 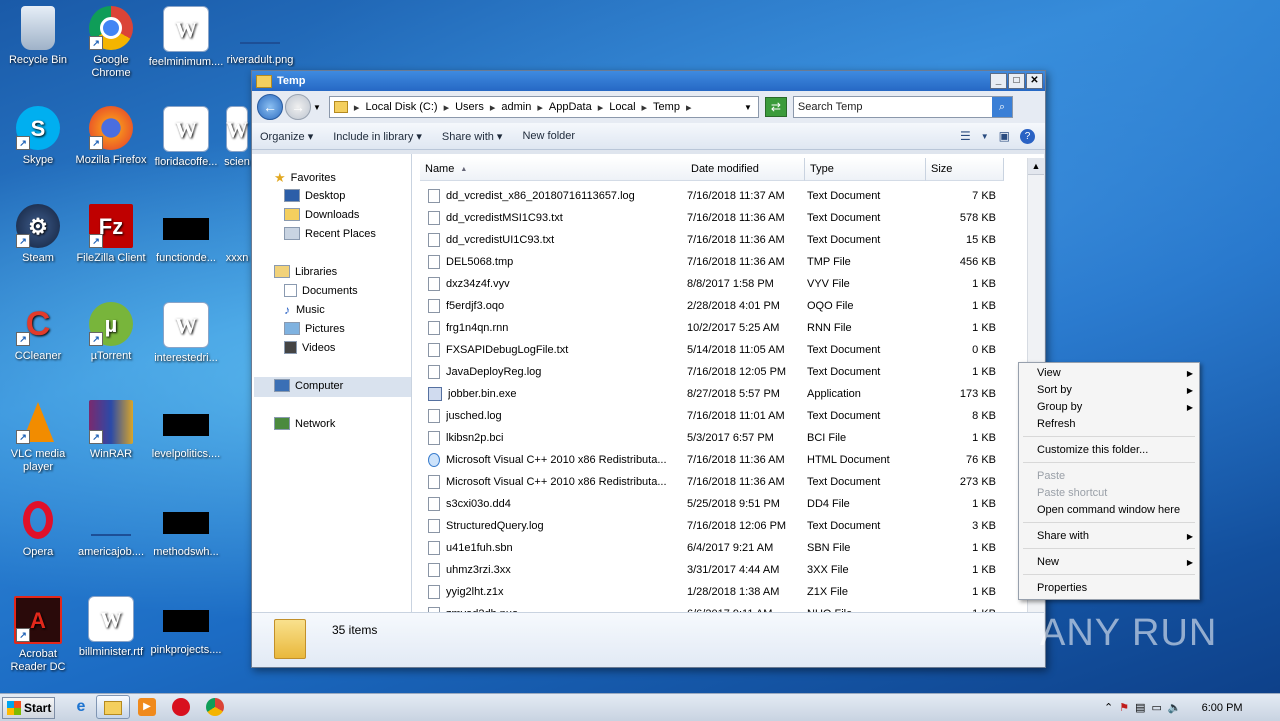 I want to click on desktop-icon-steam: ⚙ ↗ Steam, so click(x=38, y=234).